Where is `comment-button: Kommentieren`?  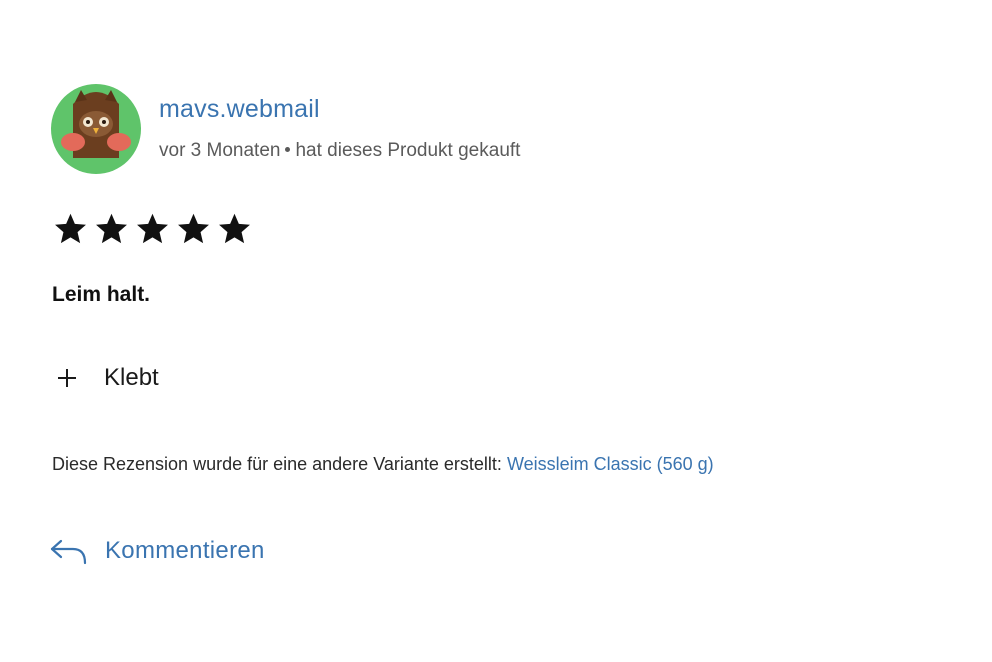
comment-button: Kommentieren is located at coordinates (157, 551).